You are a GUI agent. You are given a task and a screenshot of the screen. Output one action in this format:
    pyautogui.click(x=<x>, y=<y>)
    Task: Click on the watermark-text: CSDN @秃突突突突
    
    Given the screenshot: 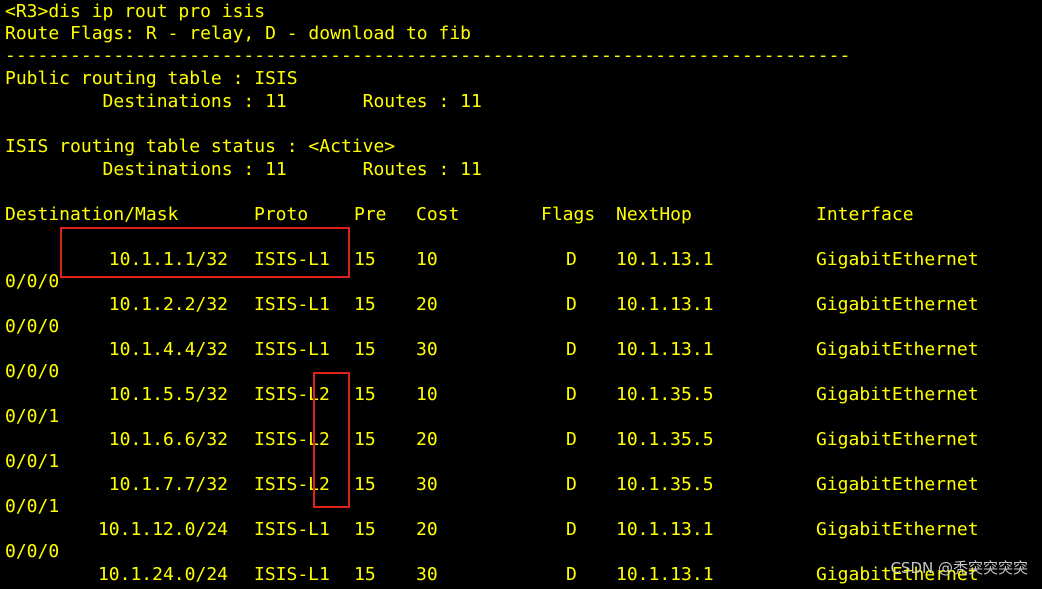 What is the action you would take?
    pyautogui.click(x=959, y=568)
    